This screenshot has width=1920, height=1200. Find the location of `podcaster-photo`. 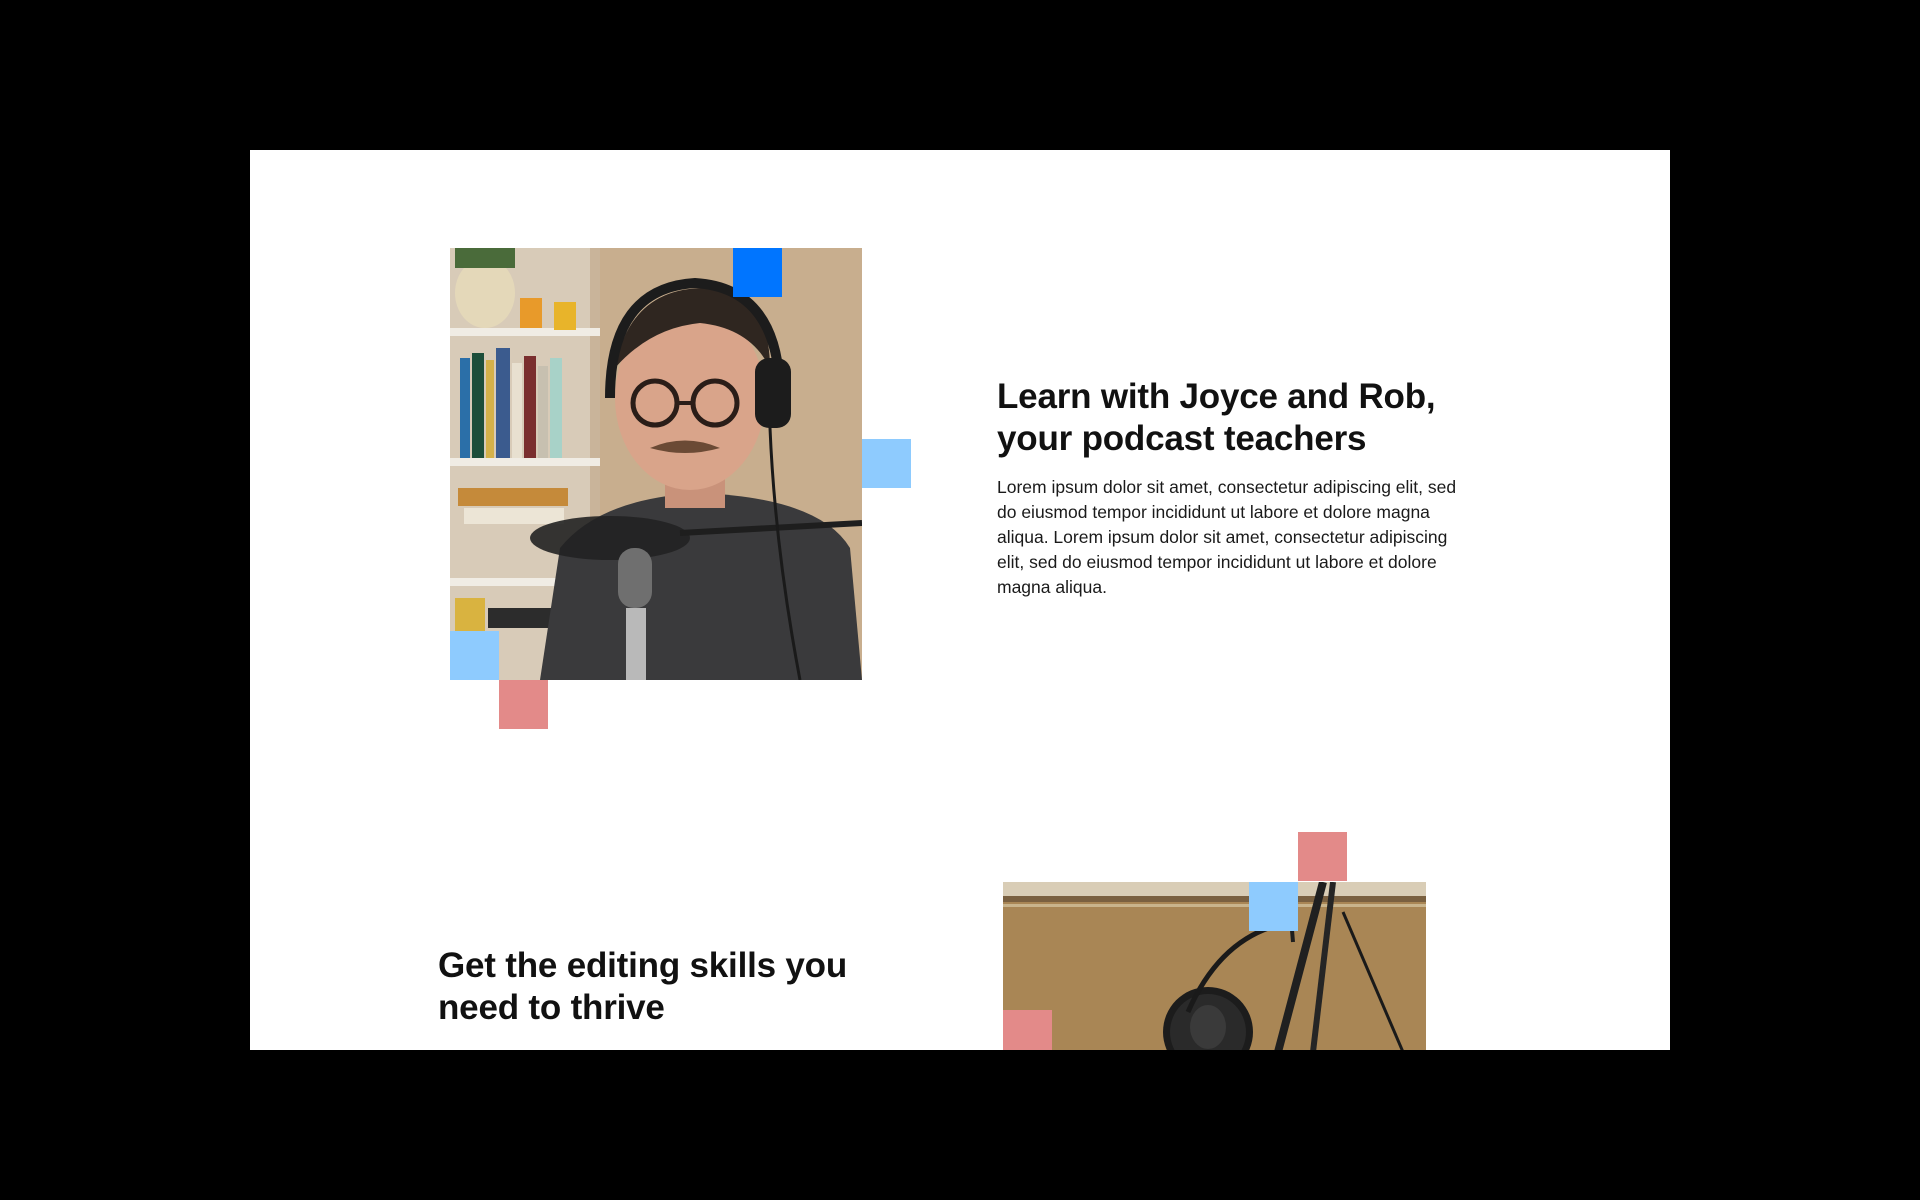

podcaster-photo is located at coordinates (656, 464).